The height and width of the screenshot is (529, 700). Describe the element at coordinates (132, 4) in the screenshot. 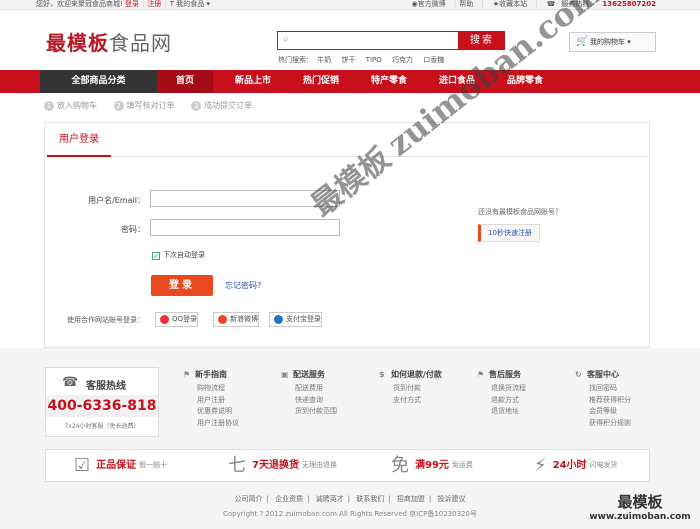

I see `login-link: 登录` at that location.